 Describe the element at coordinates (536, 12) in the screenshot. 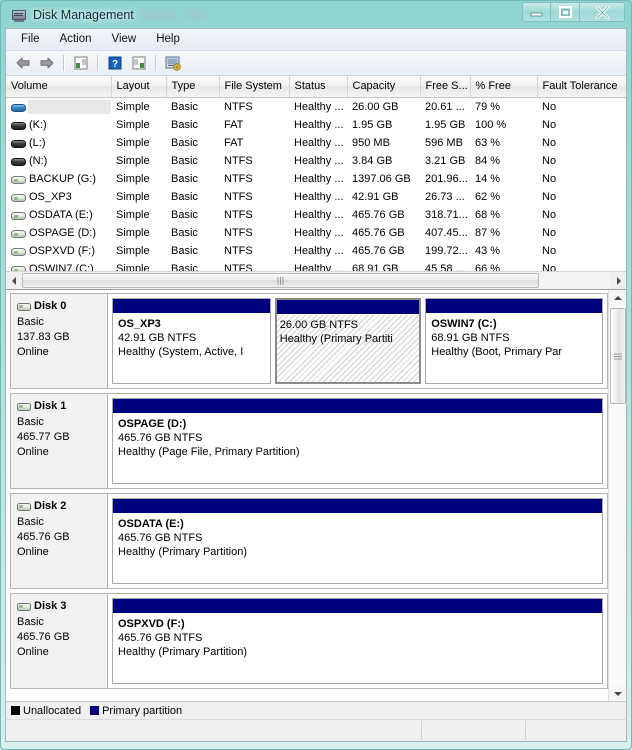

I see `minimize-button` at that location.